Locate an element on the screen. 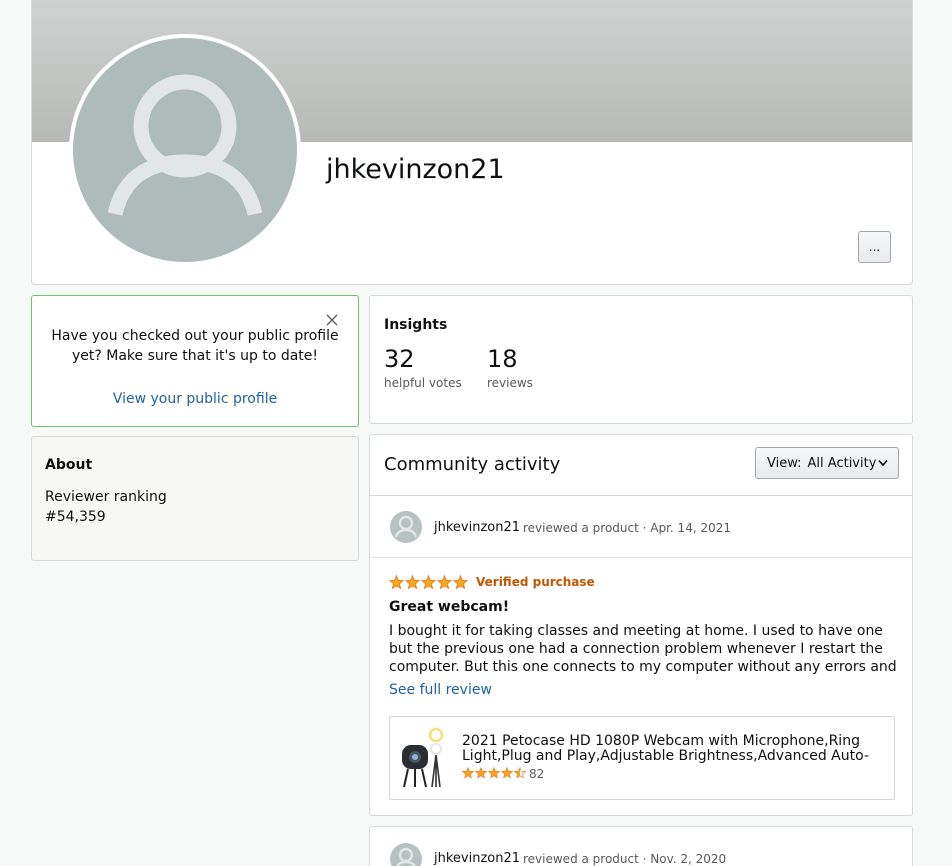  reviews-count: 18 is located at coordinates (502, 359).